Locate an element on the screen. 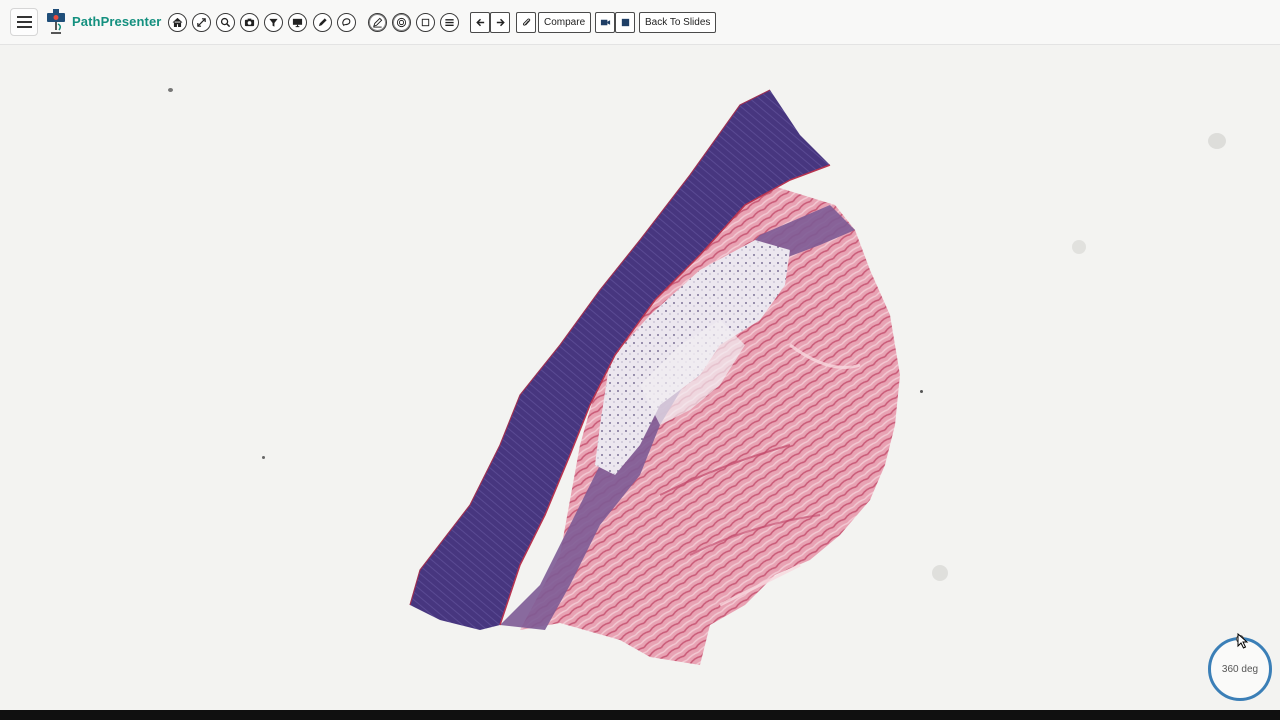 This screenshot has width=1280, height=720. menu-button is located at coordinates (24, 22).